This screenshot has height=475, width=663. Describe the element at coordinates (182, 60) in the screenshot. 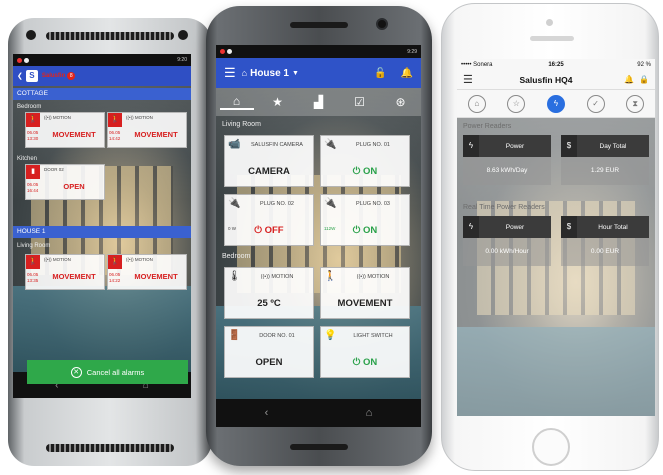

I see `status-time: 9:20` at that location.